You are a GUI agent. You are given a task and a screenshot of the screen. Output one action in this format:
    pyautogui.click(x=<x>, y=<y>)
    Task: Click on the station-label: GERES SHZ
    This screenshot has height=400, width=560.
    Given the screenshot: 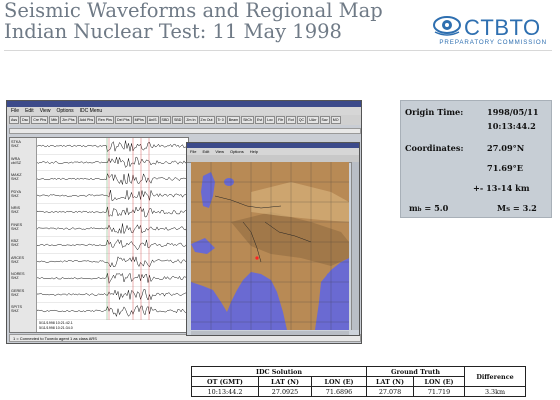 What is the action you would take?
    pyautogui.click(x=23, y=296)
    